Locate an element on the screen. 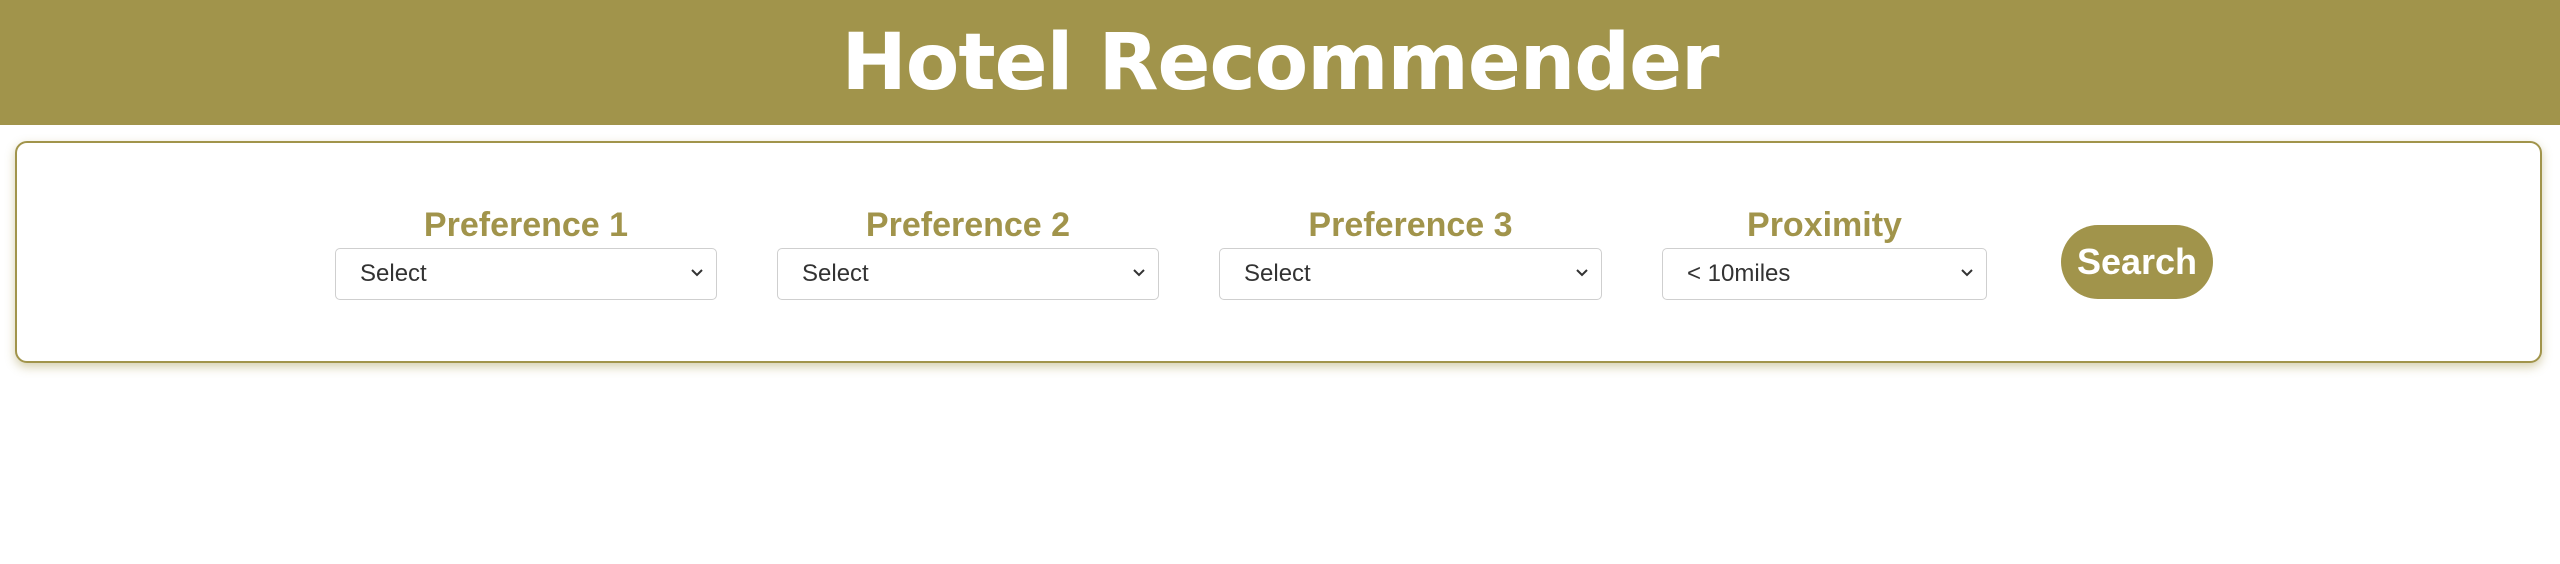  preference-1-select: Select is located at coordinates (526, 274).